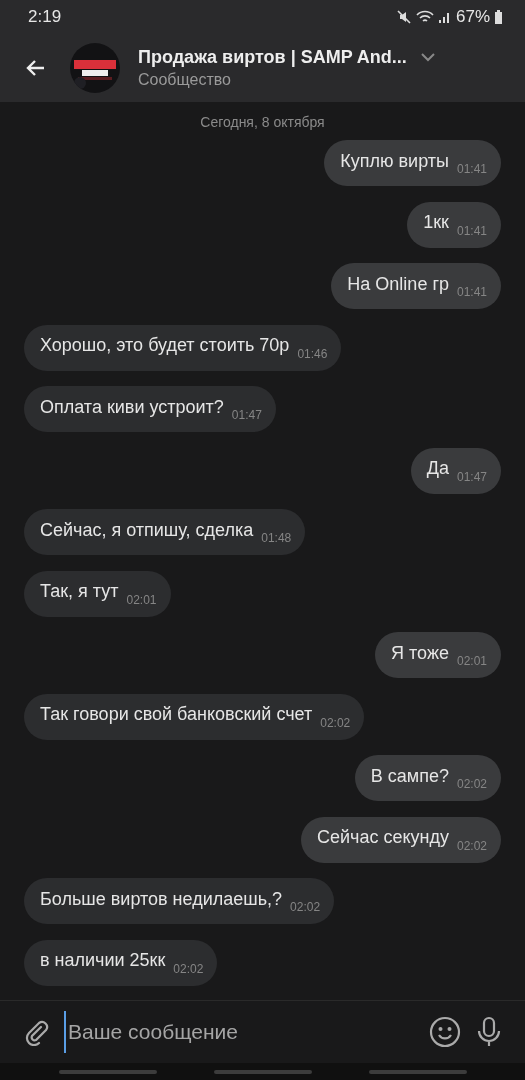 The width and height of the screenshot is (525, 1080). I want to click on message-bubble: Больше виртов недилаешь,? 02:02, so click(179, 901).